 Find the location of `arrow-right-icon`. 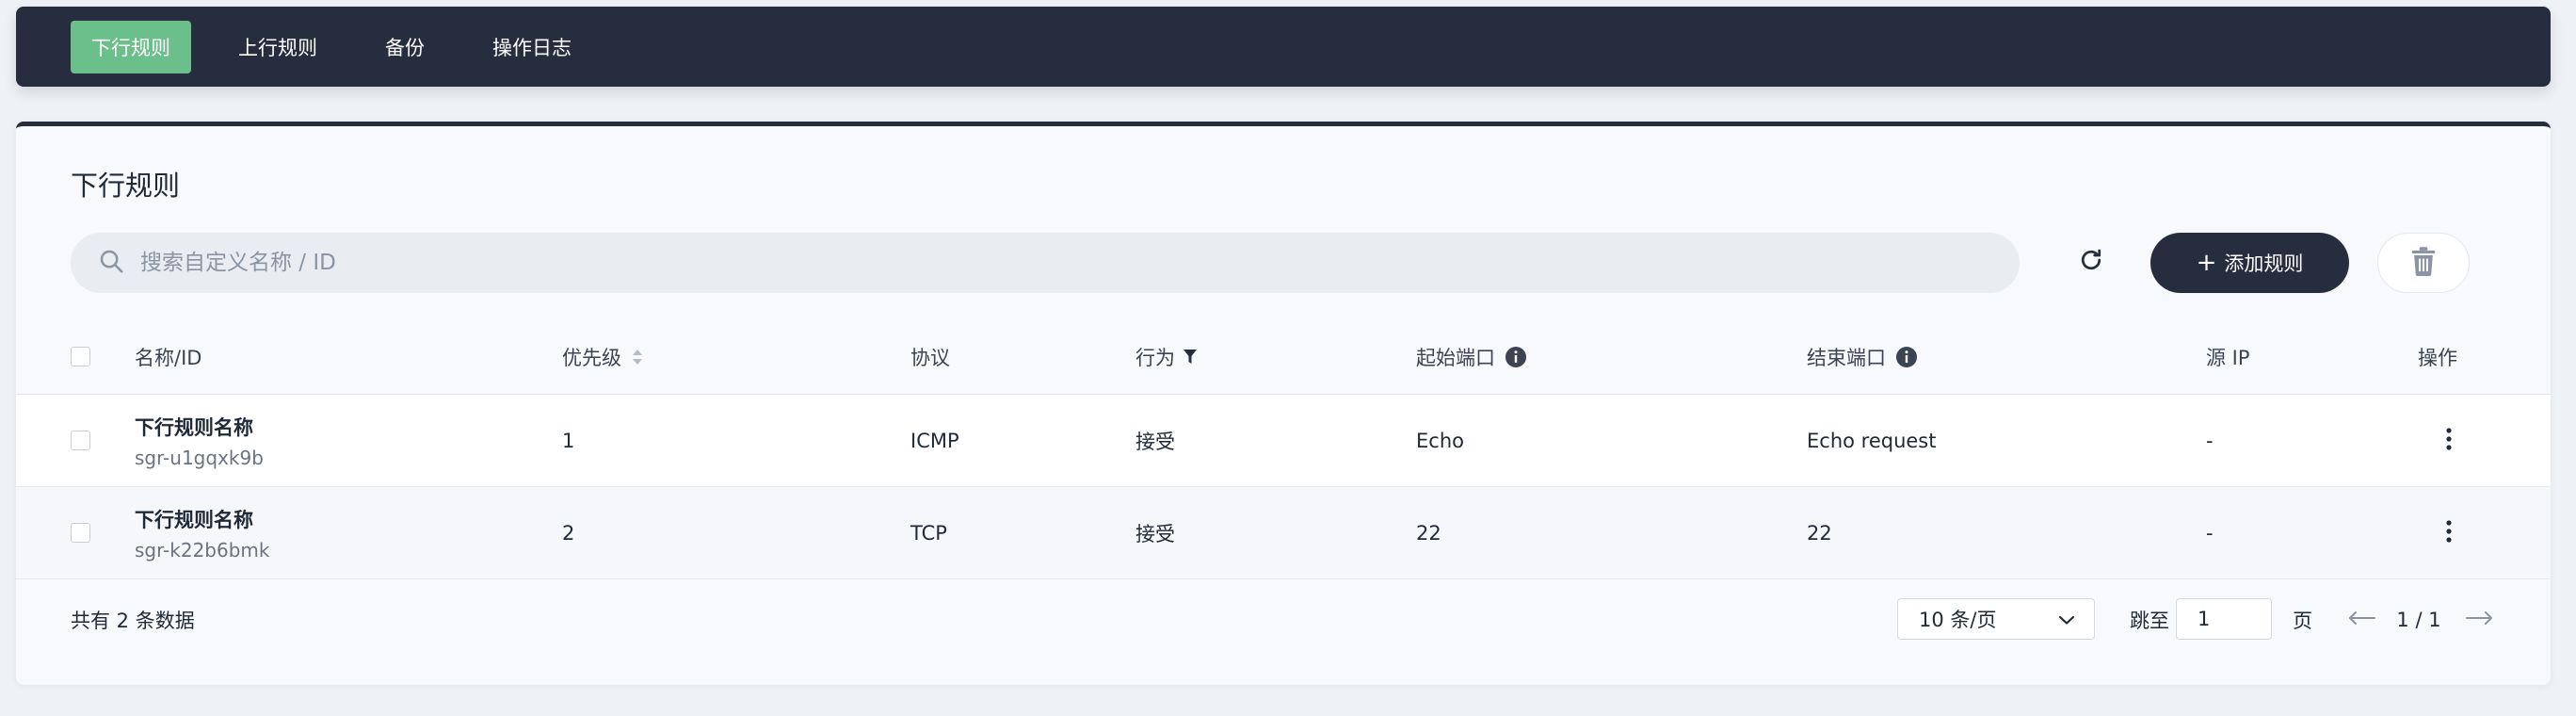

arrow-right-icon is located at coordinates (2479, 620).